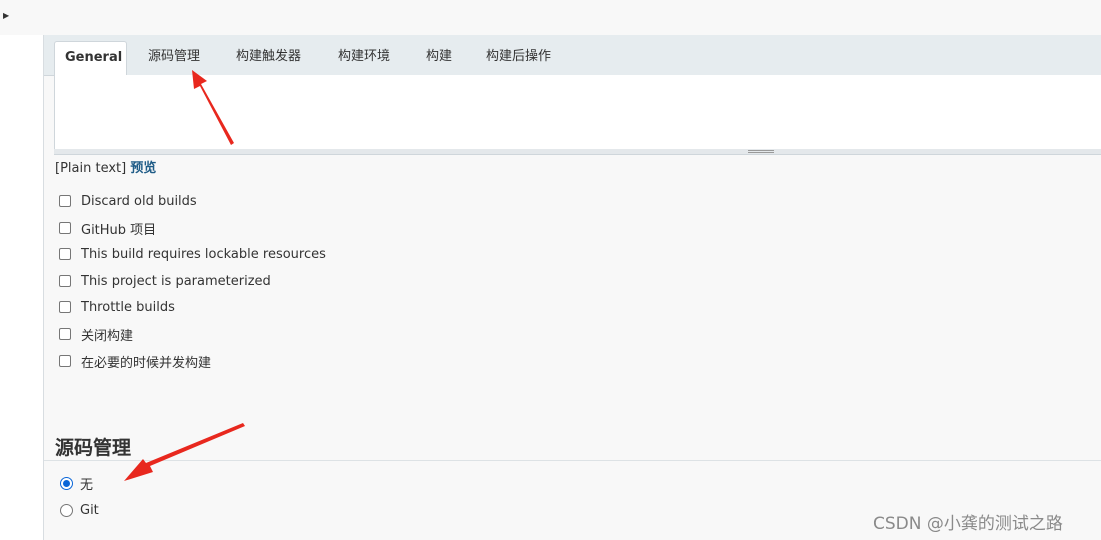 This screenshot has width=1101, height=540. I want to click on option-label: This build requires lockable resources, so click(203, 254).